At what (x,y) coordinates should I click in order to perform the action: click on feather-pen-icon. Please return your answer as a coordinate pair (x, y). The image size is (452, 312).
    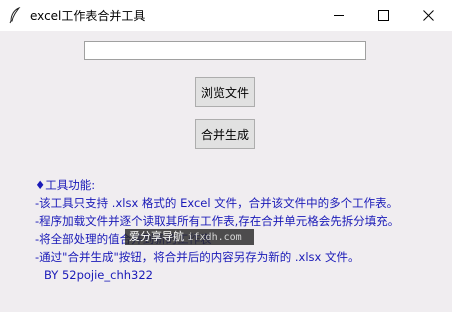
    Looking at the image, I should click on (15, 15).